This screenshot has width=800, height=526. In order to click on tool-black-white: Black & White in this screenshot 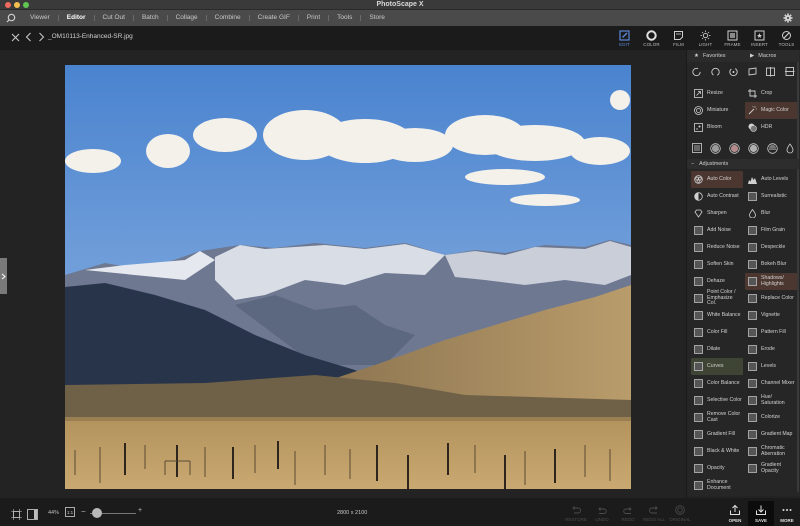, I will do `click(717, 451)`.